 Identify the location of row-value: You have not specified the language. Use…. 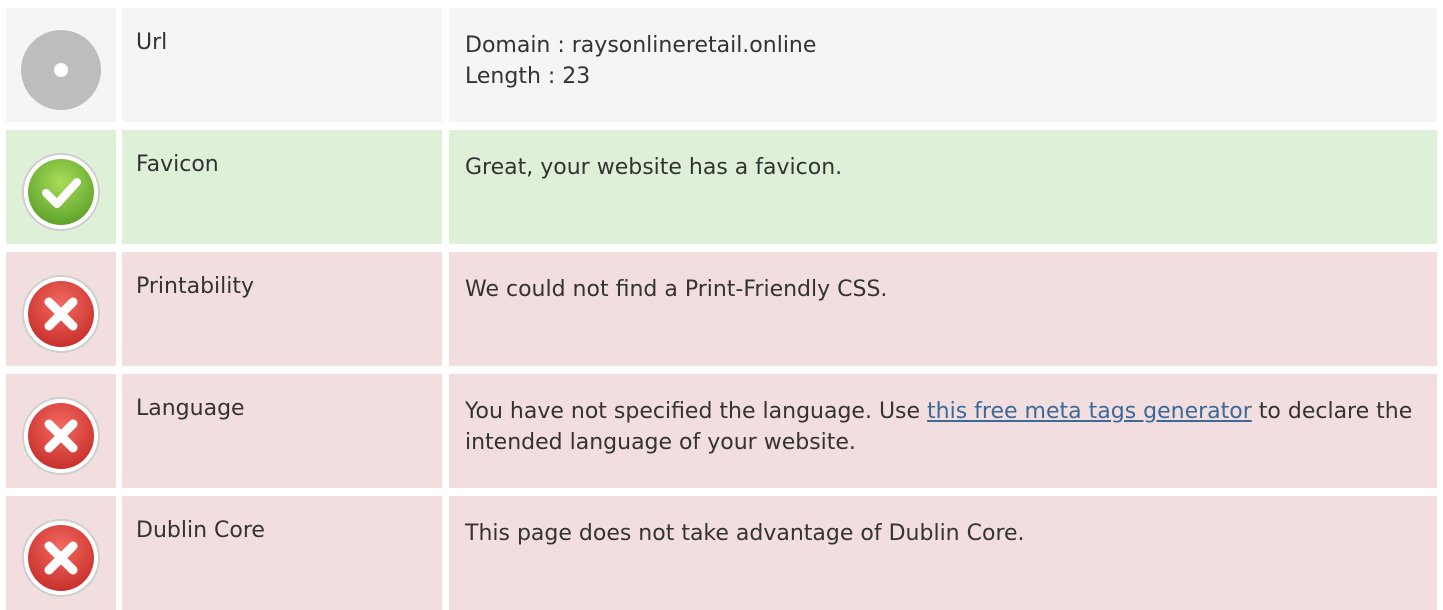
(943, 431).